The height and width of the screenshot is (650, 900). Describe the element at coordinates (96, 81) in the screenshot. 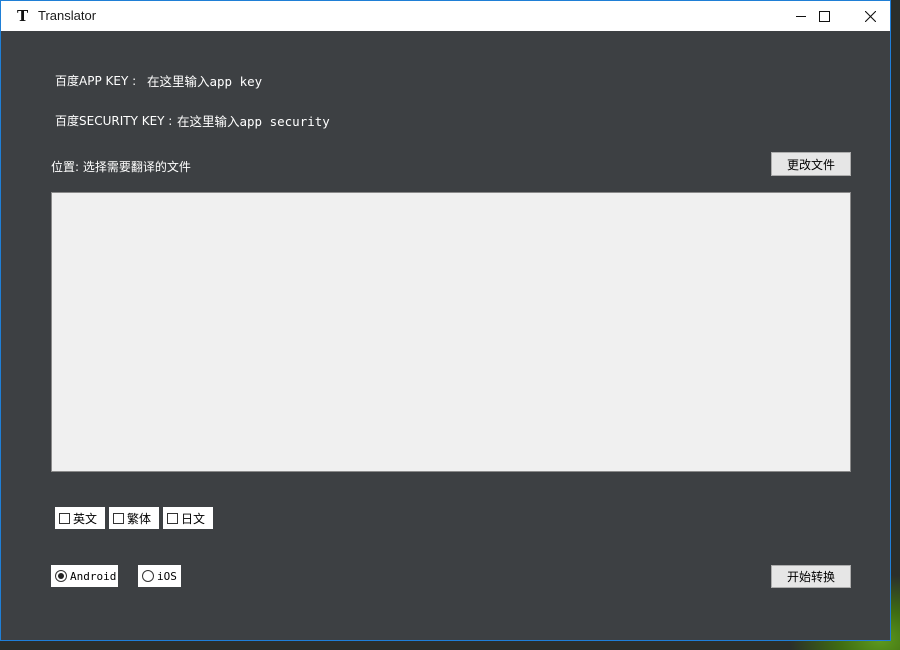

I see `app-key-label: 百度APP KEY :` at that location.